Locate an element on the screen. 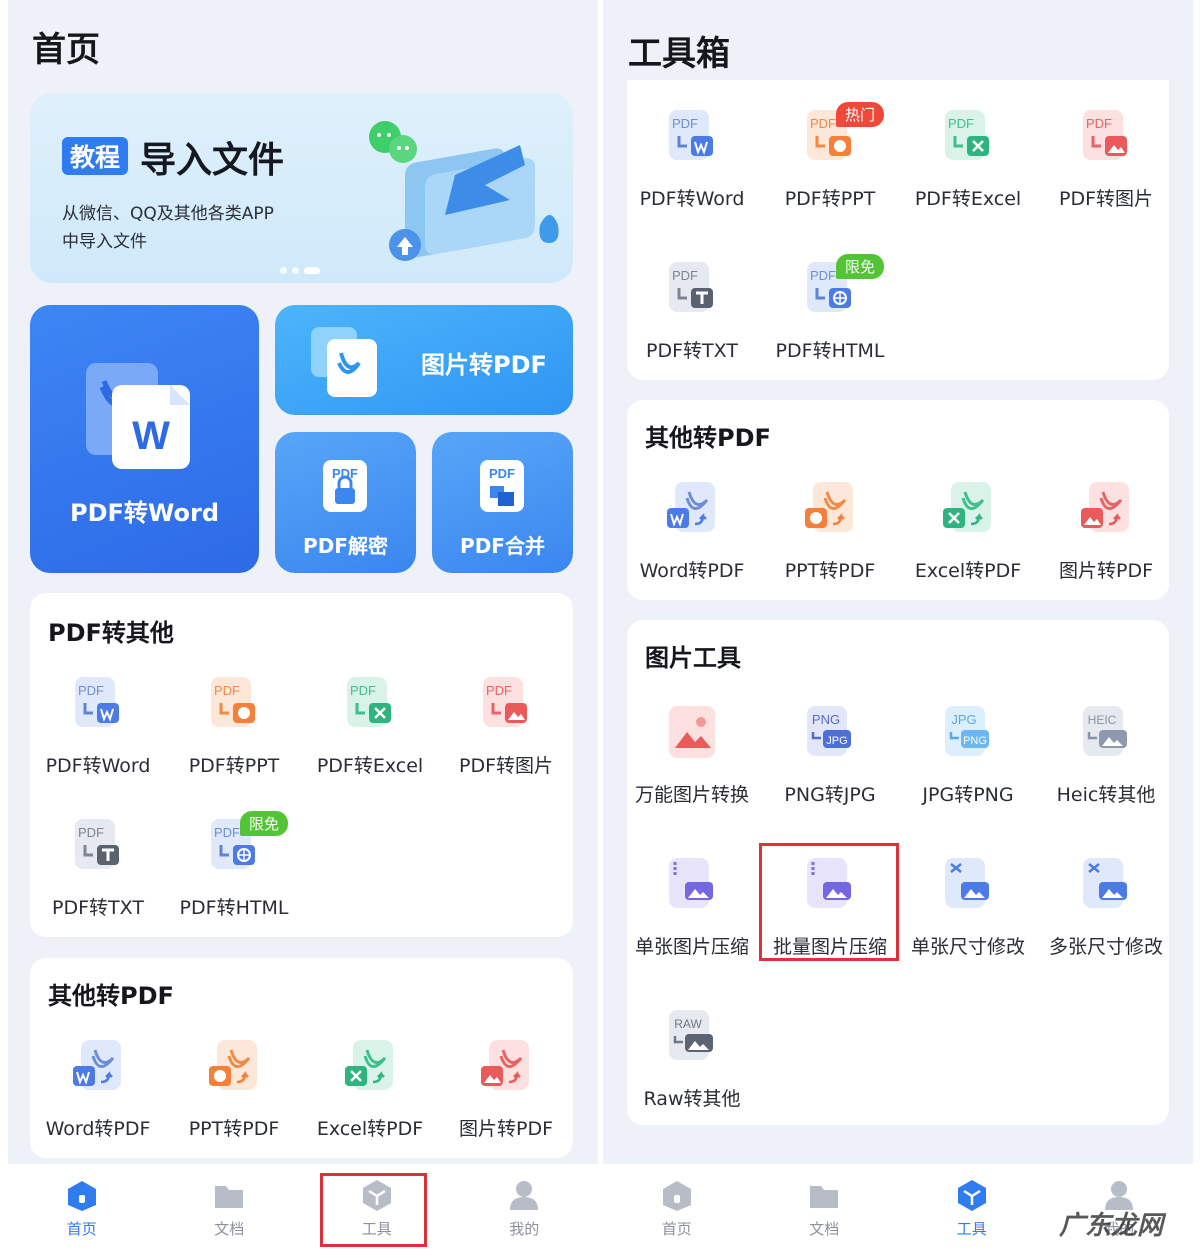  tab-tools: 工具 is located at coordinates (972, 1208).